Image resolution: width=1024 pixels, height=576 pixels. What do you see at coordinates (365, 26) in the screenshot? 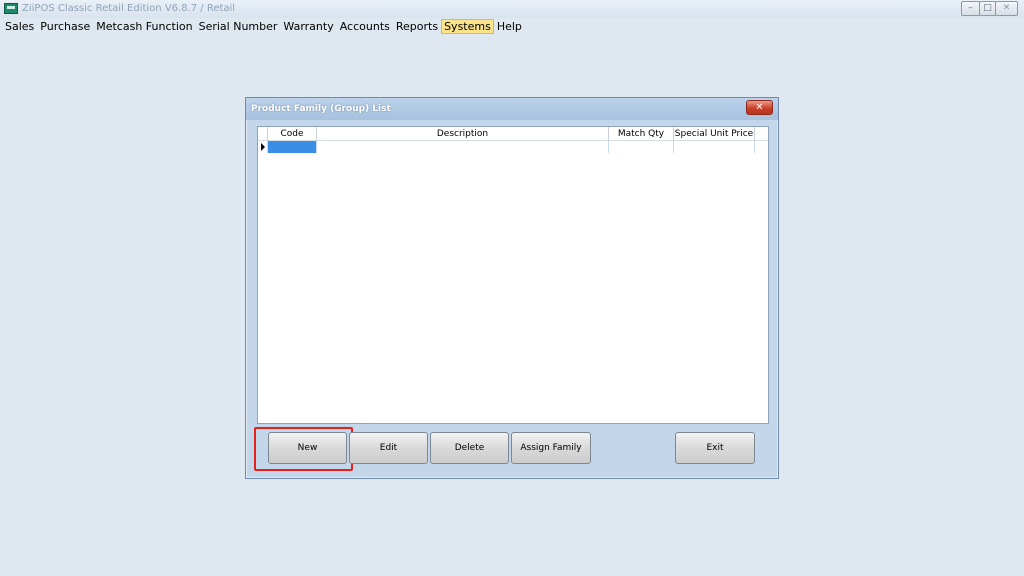
I see `menu-accounts: Accounts` at bounding box center [365, 26].